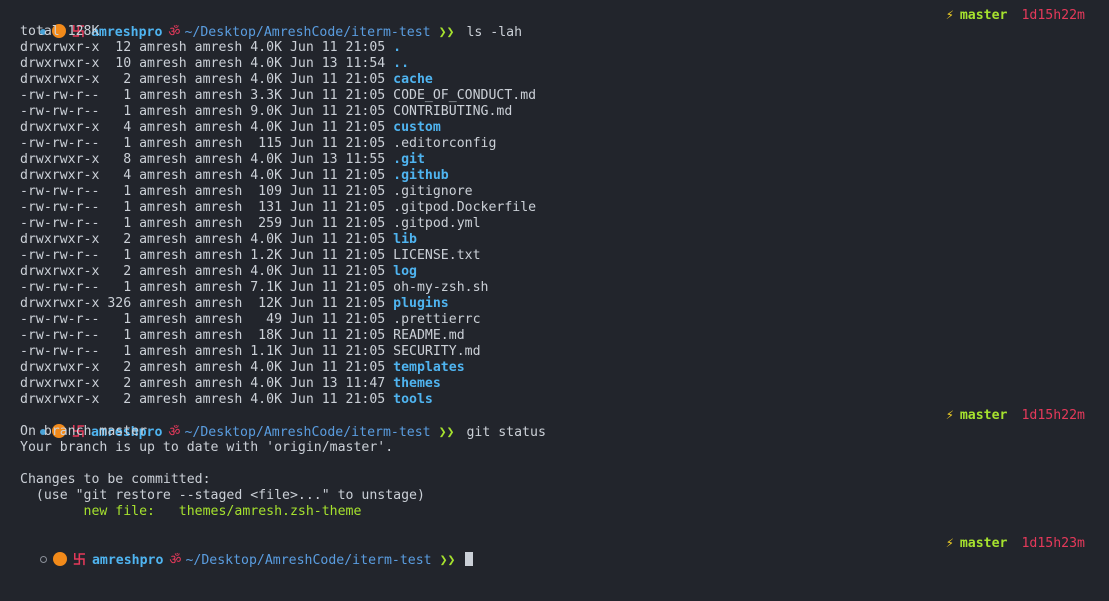 This screenshot has width=1109, height=601. What do you see at coordinates (409, 159) in the screenshot?
I see `ls-dir-name: .git` at bounding box center [409, 159].